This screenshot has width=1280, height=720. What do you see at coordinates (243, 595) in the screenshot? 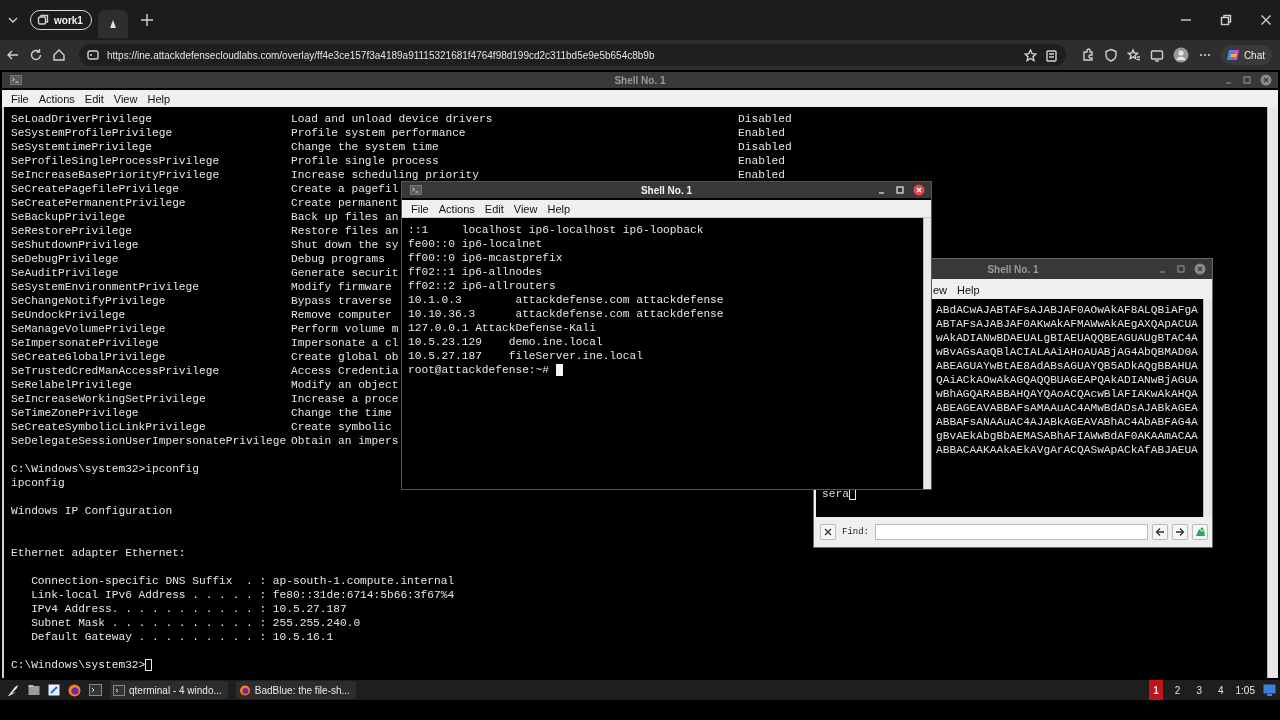
I see `output-line: Link-local IPv6 Address . . . . . : fe80::31de:6714:5b66:3f67%4` at bounding box center [243, 595].